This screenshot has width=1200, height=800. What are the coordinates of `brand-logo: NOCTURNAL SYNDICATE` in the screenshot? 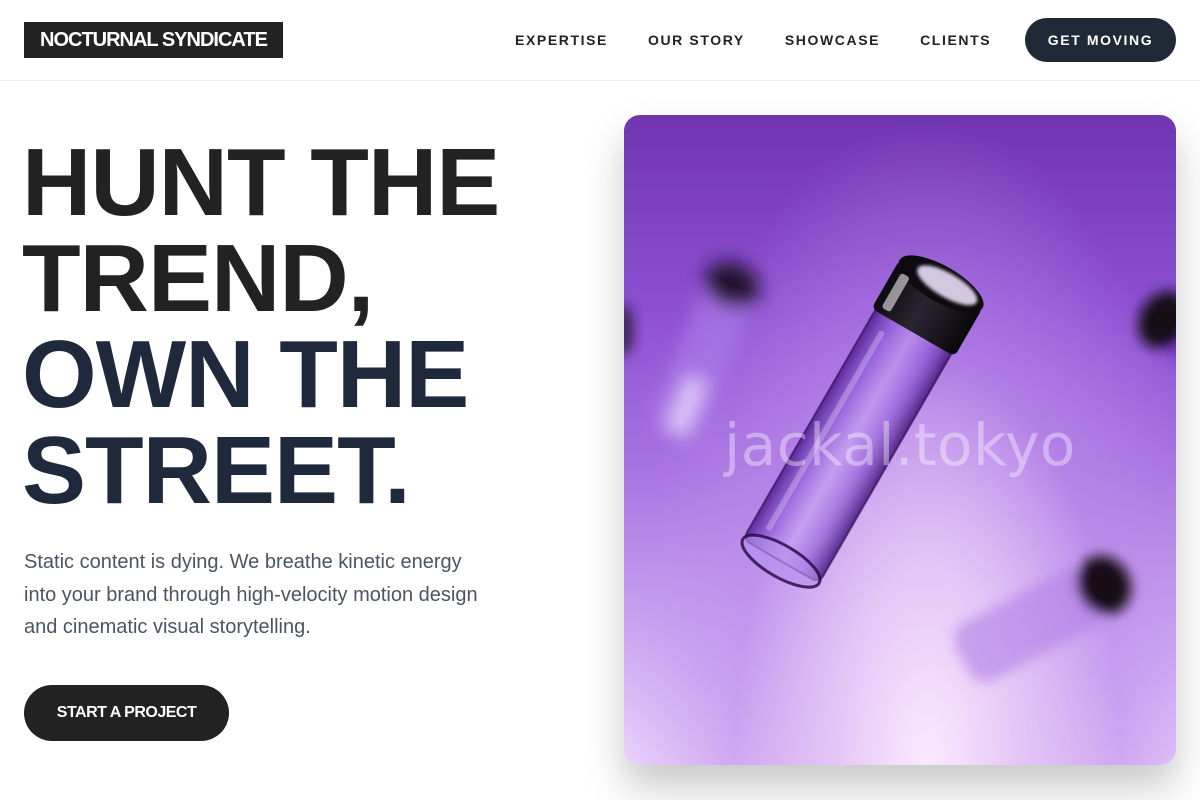 It's located at (153, 40).